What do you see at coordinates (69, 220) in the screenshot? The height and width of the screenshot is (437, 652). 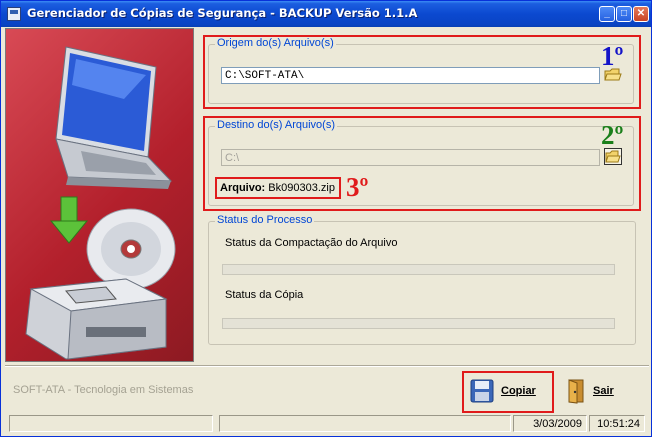 I see `arrow-down-icon` at bounding box center [69, 220].